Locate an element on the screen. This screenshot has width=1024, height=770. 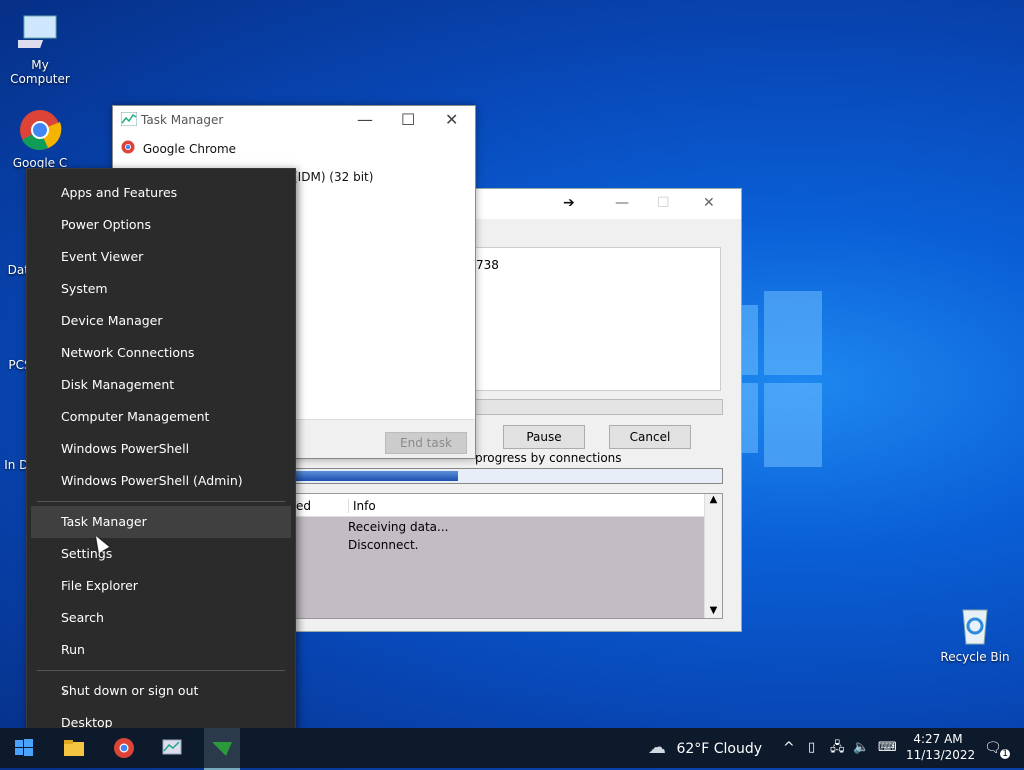
notification-count: 1 is located at coordinates (1005, 754).